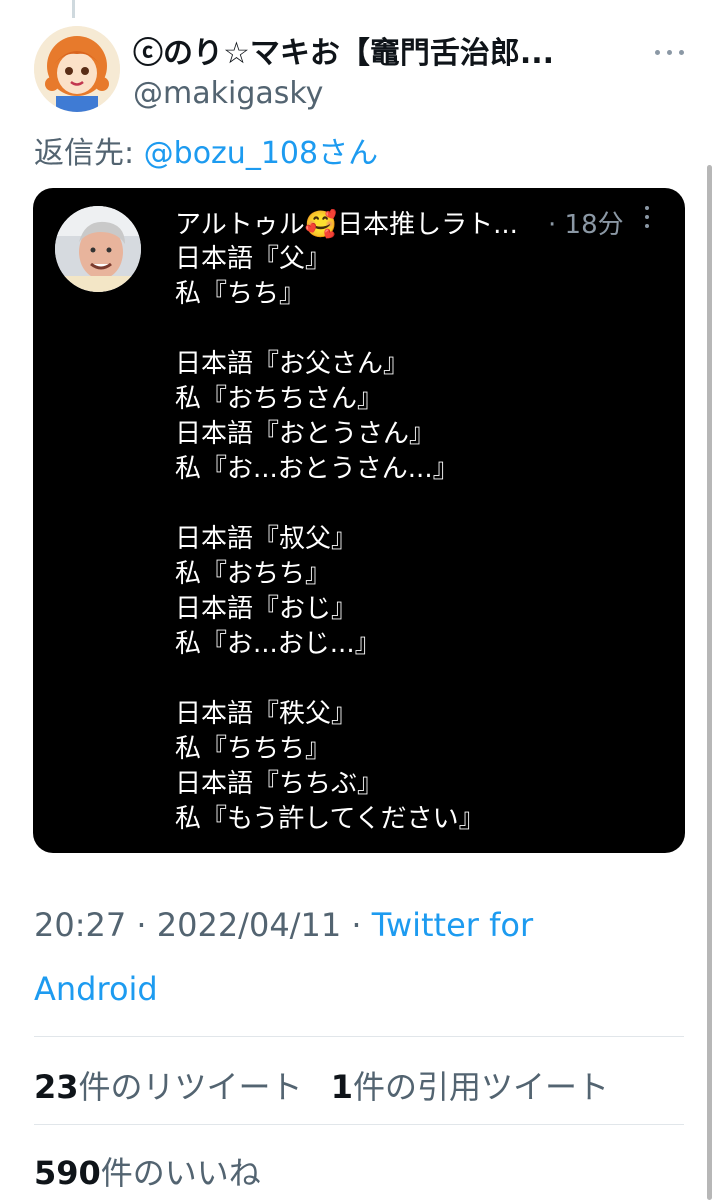  I want to click on quoted-avatar-photo, so click(98, 249).